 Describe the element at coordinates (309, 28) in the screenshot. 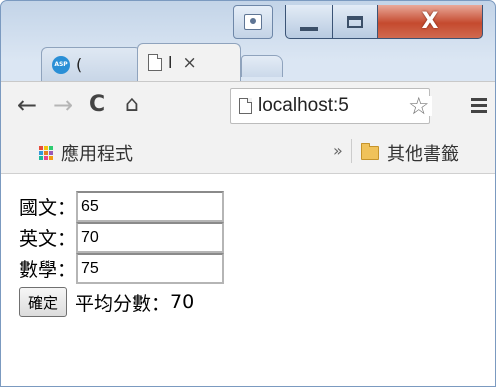

I see `minimize-icon` at that location.